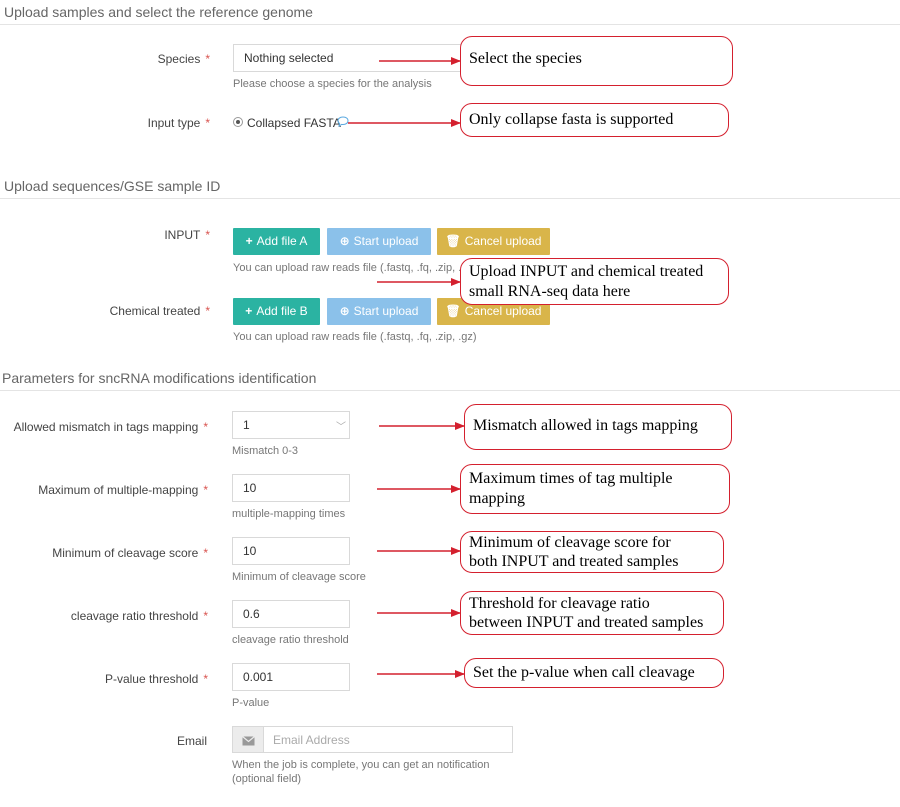 The height and width of the screenshot is (807, 900). What do you see at coordinates (406, 367) in the screenshot?
I see `annotation-arrows` at bounding box center [406, 367].